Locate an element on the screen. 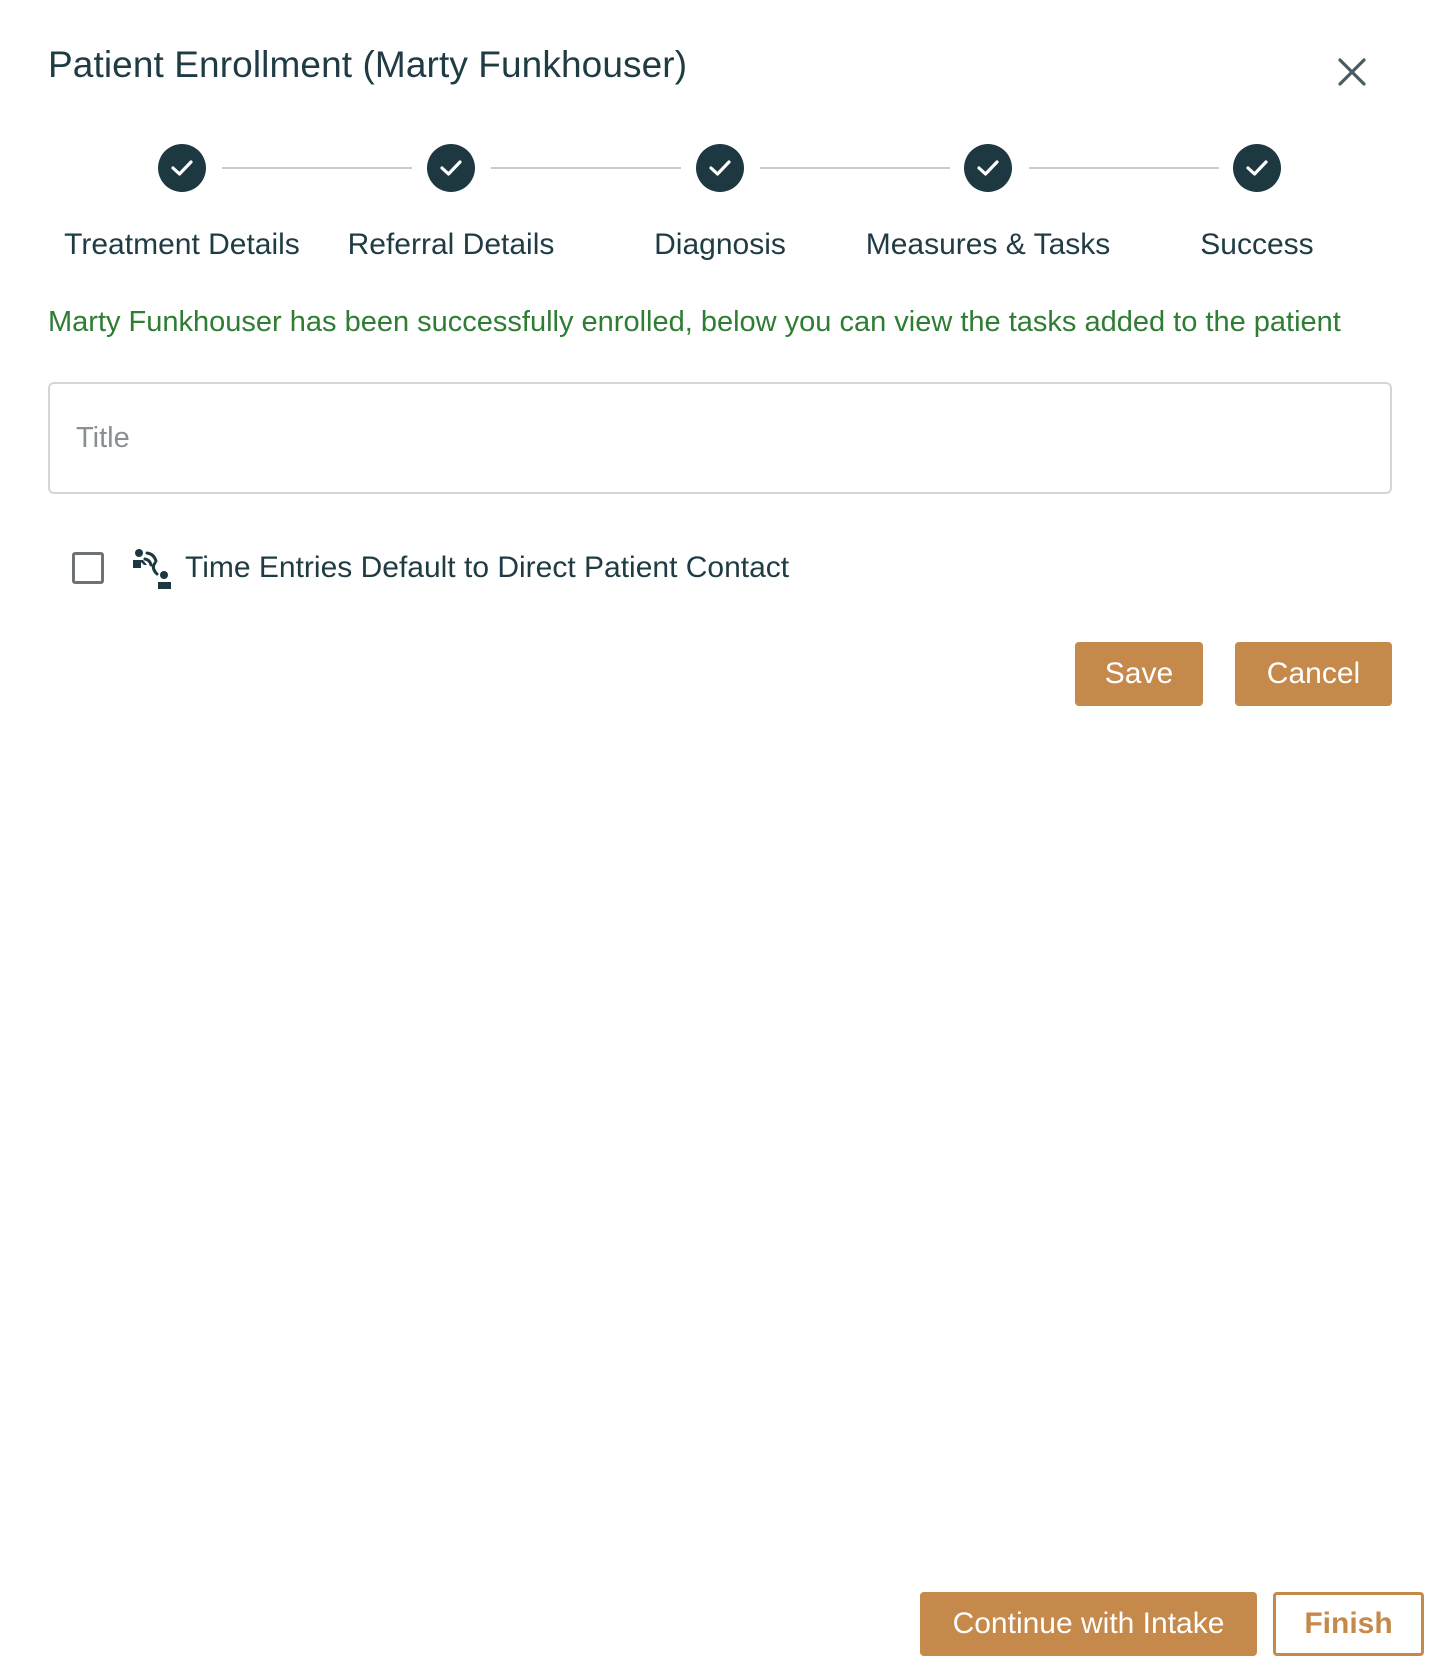 Image resolution: width=1440 pixels, height=1672 pixels. step-diagnosis-complete is located at coordinates (720, 168).